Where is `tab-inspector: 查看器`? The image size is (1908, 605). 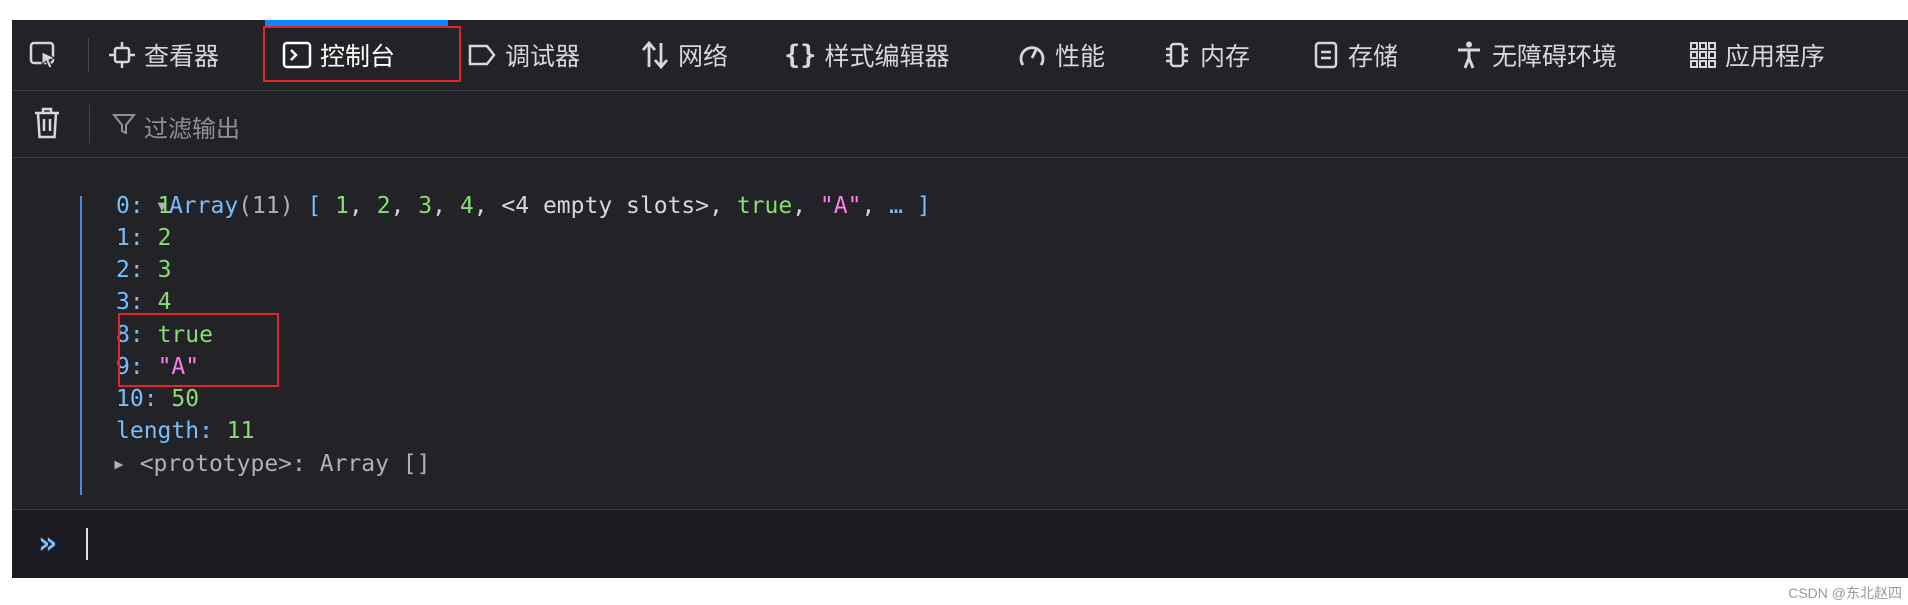
tab-inspector: 查看器 is located at coordinates (163, 55).